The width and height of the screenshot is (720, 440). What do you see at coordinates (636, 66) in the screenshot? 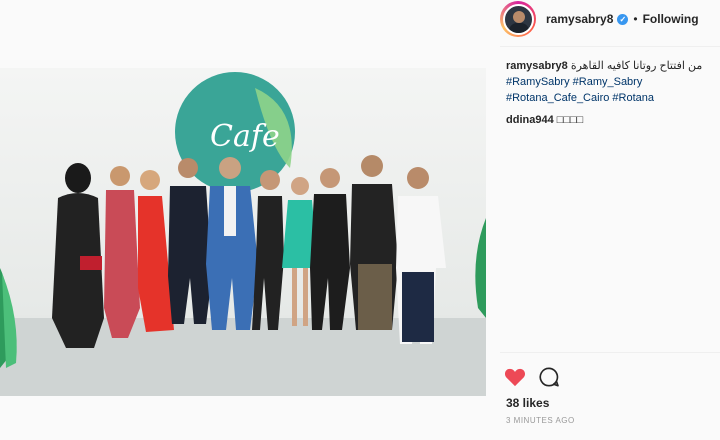
I see `caption-text: من افتتاح روتانا كافيه القاهرة` at bounding box center [636, 66].